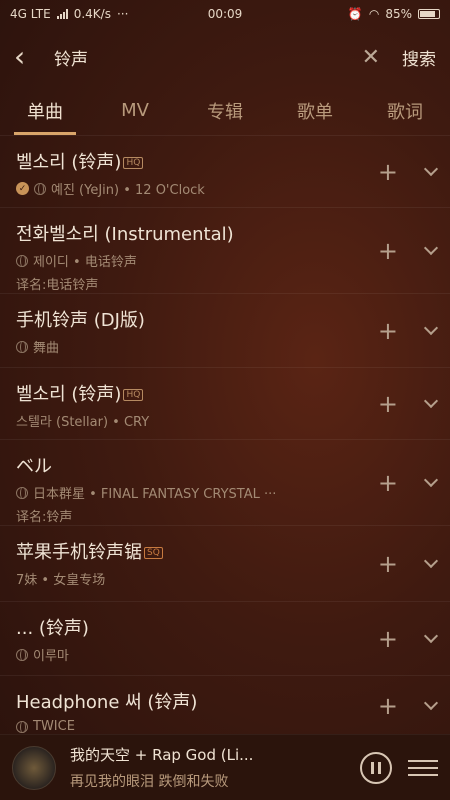  I want to click on pause-button, so click(376, 767).